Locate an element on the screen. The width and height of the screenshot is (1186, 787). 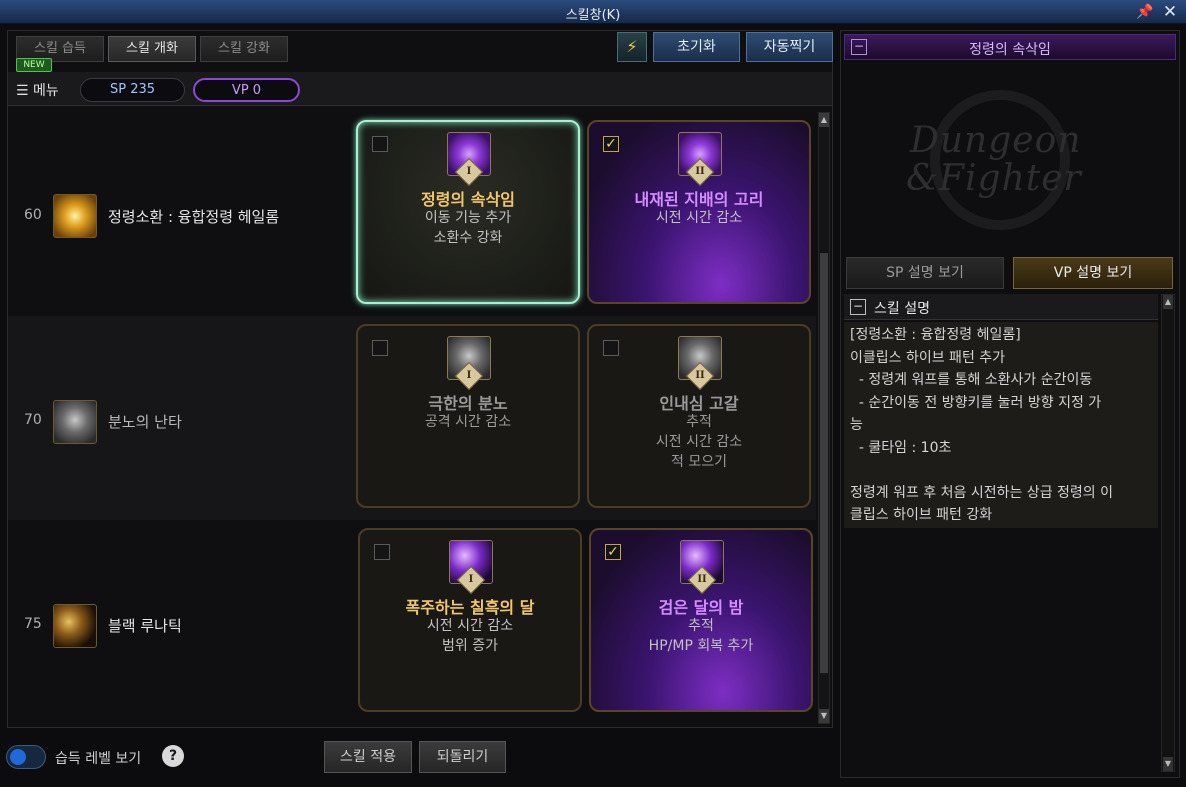
description-scrollbar: ▲ ▼ is located at coordinates (1168, 533).